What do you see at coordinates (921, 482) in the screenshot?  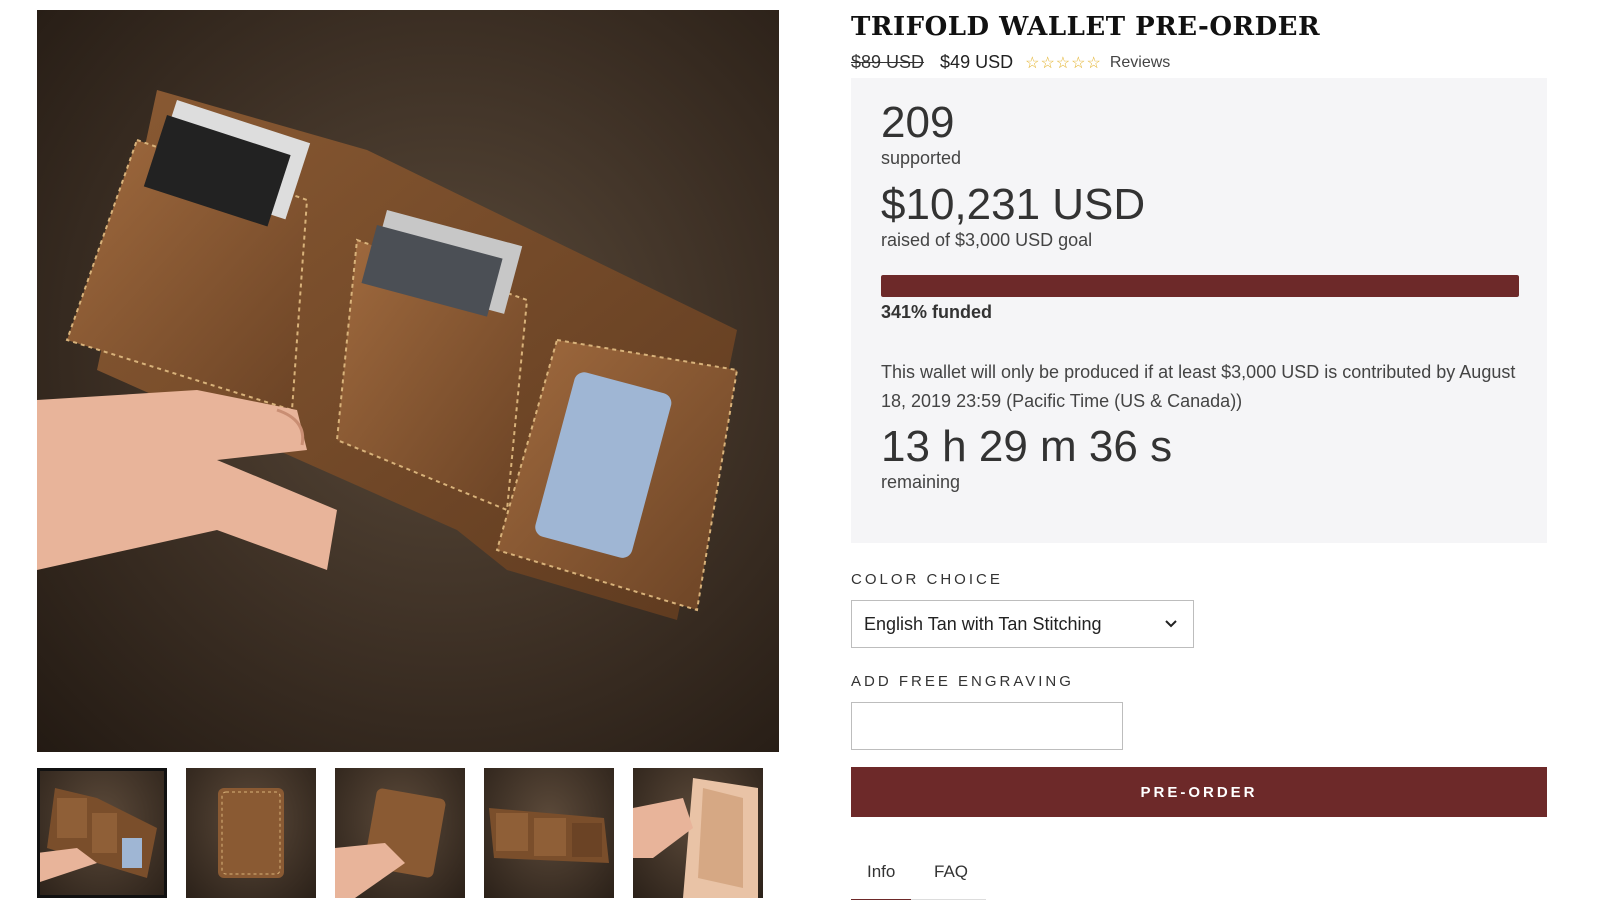 I see `countdown-label: remaining` at bounding box center [921, 482].